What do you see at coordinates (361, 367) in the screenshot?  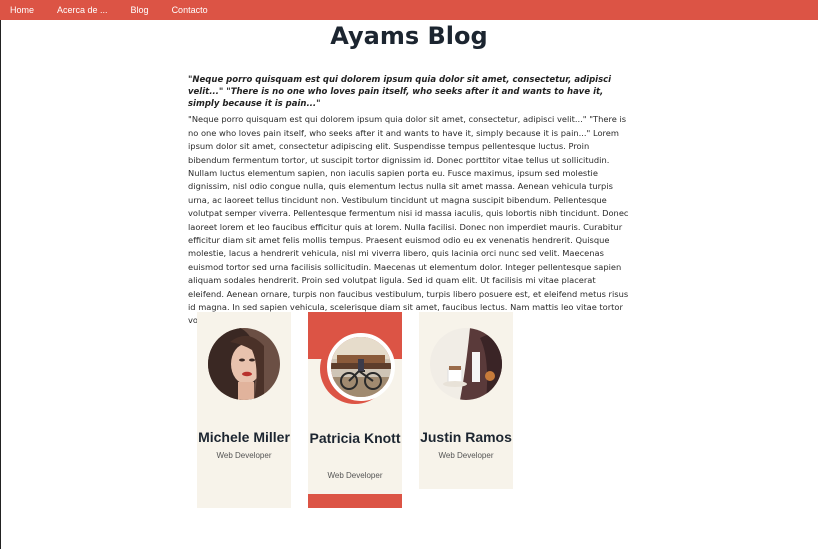 I see `man-with-bicycle-photo-icon` at bounding box center [361, 367].